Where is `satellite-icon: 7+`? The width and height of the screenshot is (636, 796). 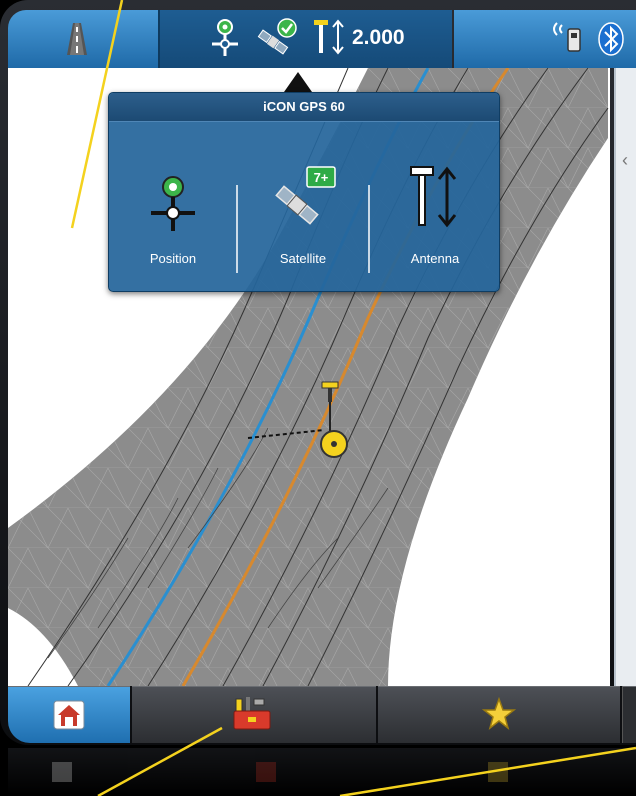
satellite-icon: 7+ is located at coordinates (305, 195).